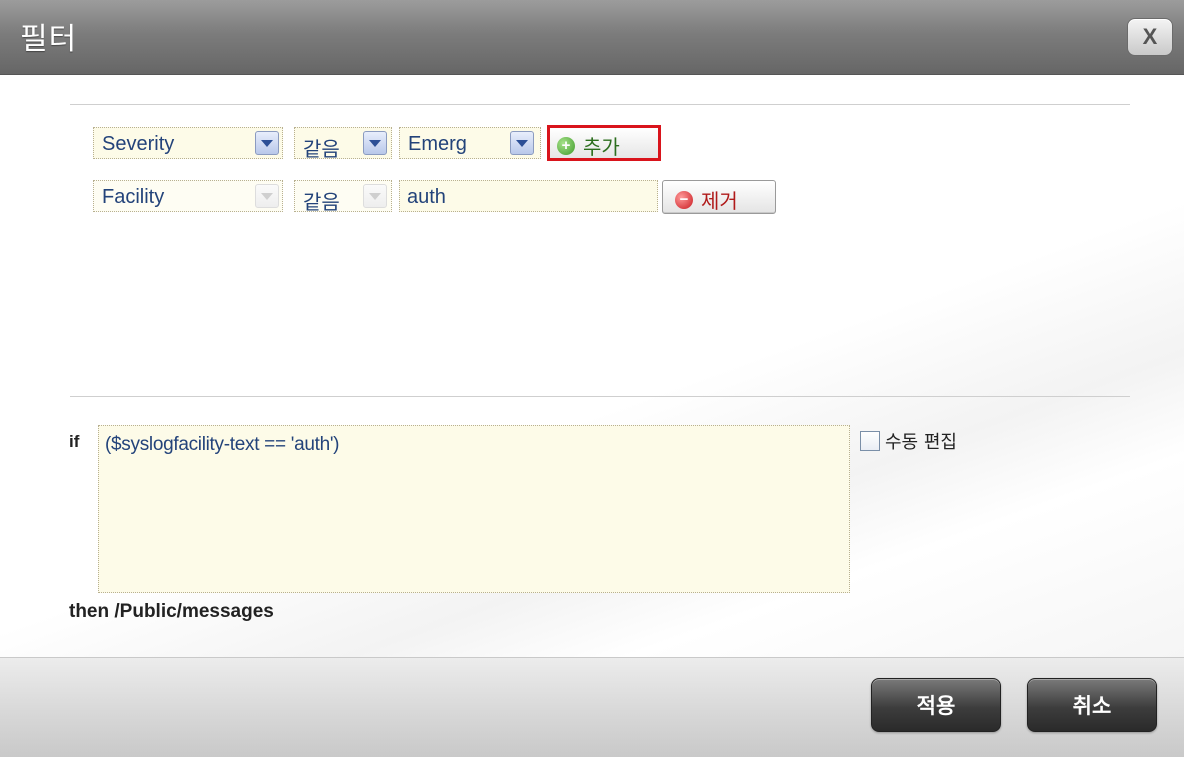 The height and width of the screenshot is (757, 1184). What do you see at coordinates (321, 203) in the screenshot?
I see `operator-select-row2-value: 같음` at bounding box center [321, 203].